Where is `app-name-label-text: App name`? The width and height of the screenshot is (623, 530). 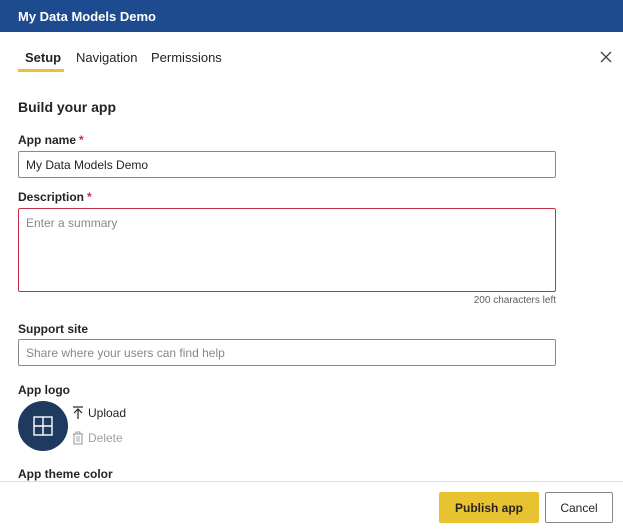 app-name-label-text: App name is located at coordinates (47, 140).